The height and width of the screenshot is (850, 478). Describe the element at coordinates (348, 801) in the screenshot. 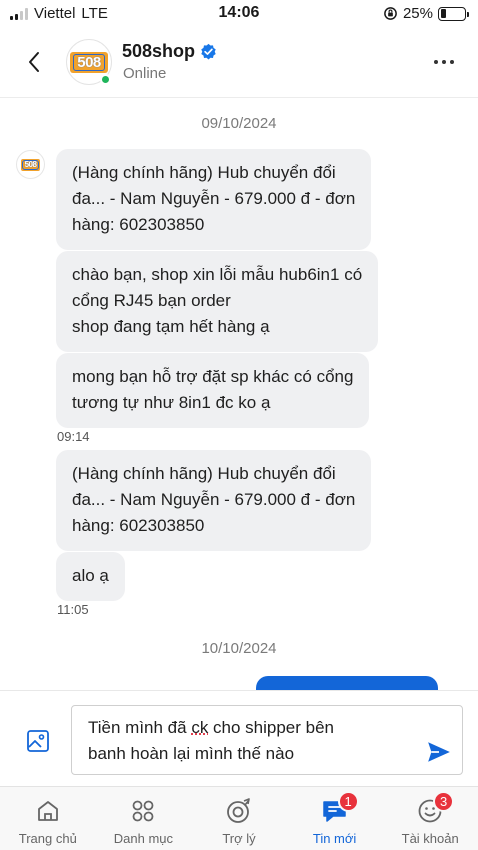

I see `unread-badge: 1` at that location.